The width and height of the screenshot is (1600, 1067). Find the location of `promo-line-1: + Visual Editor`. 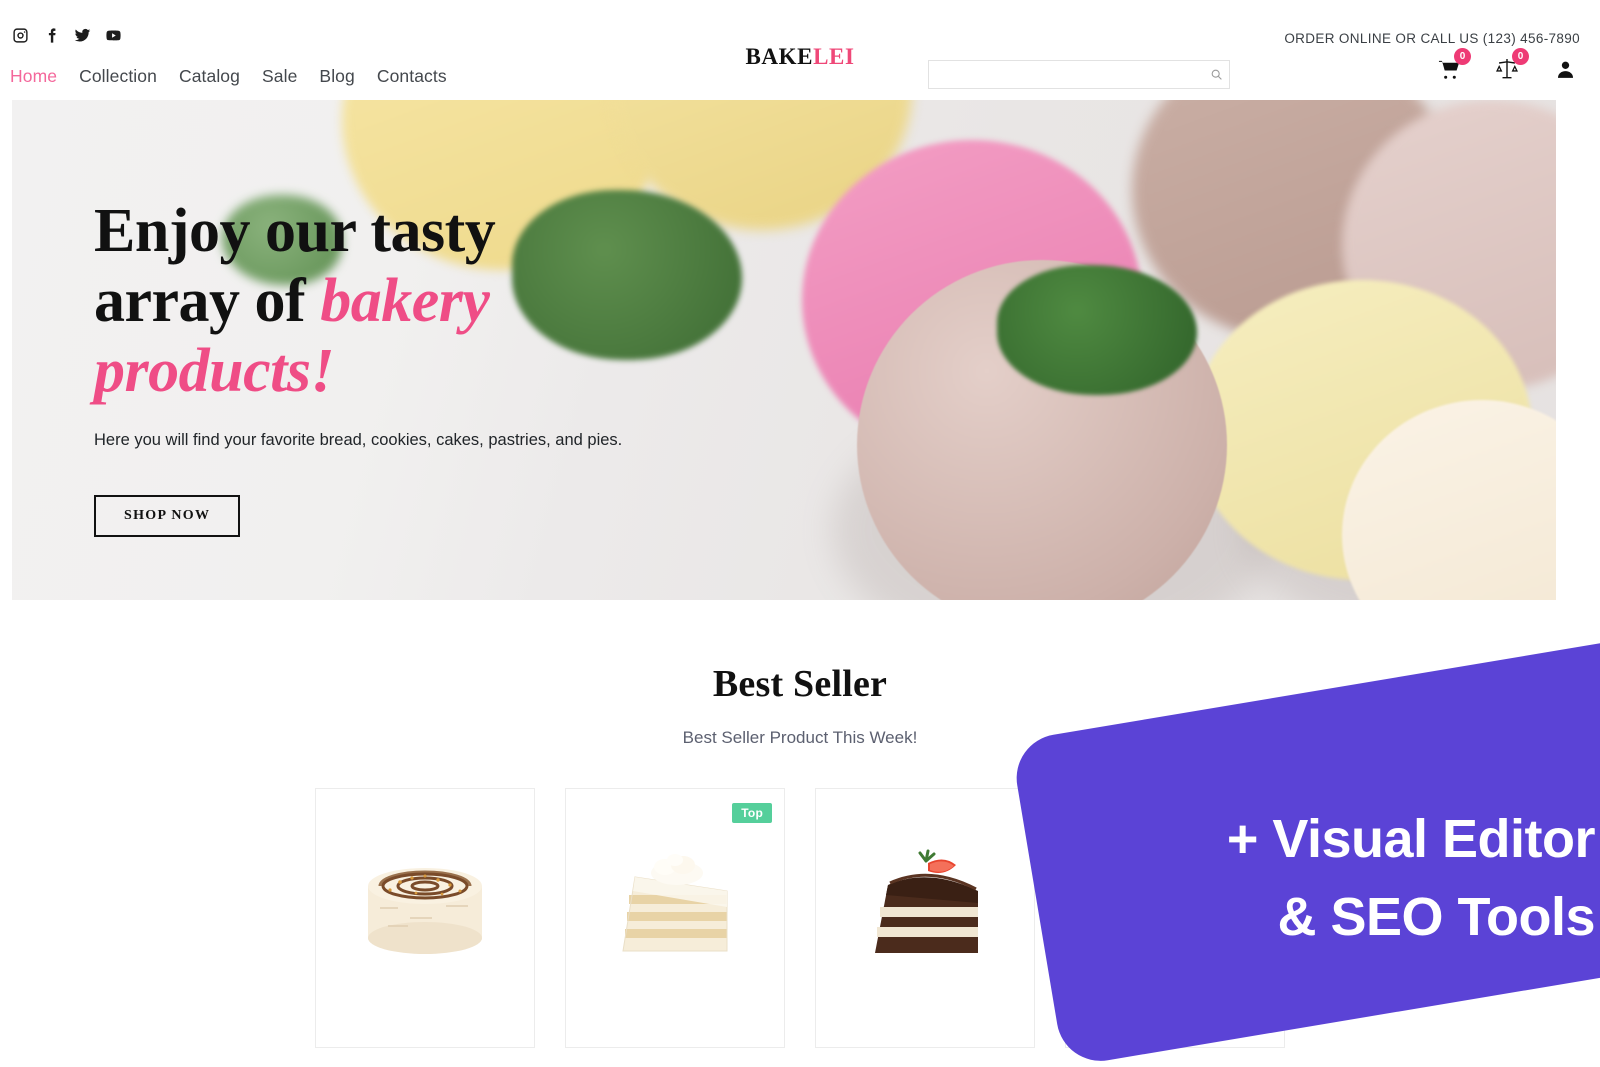

promo-line-1: + Visual Editor is located at coordinates (1411, 839).